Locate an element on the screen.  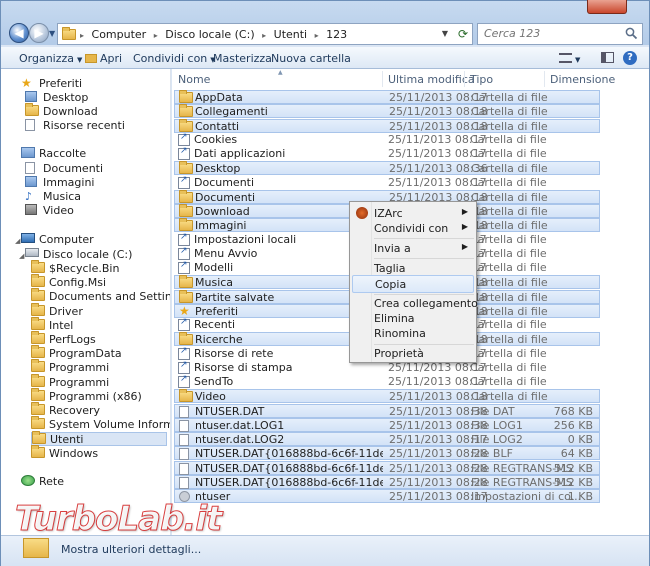
window-controls is located at coordinates (618, 7).